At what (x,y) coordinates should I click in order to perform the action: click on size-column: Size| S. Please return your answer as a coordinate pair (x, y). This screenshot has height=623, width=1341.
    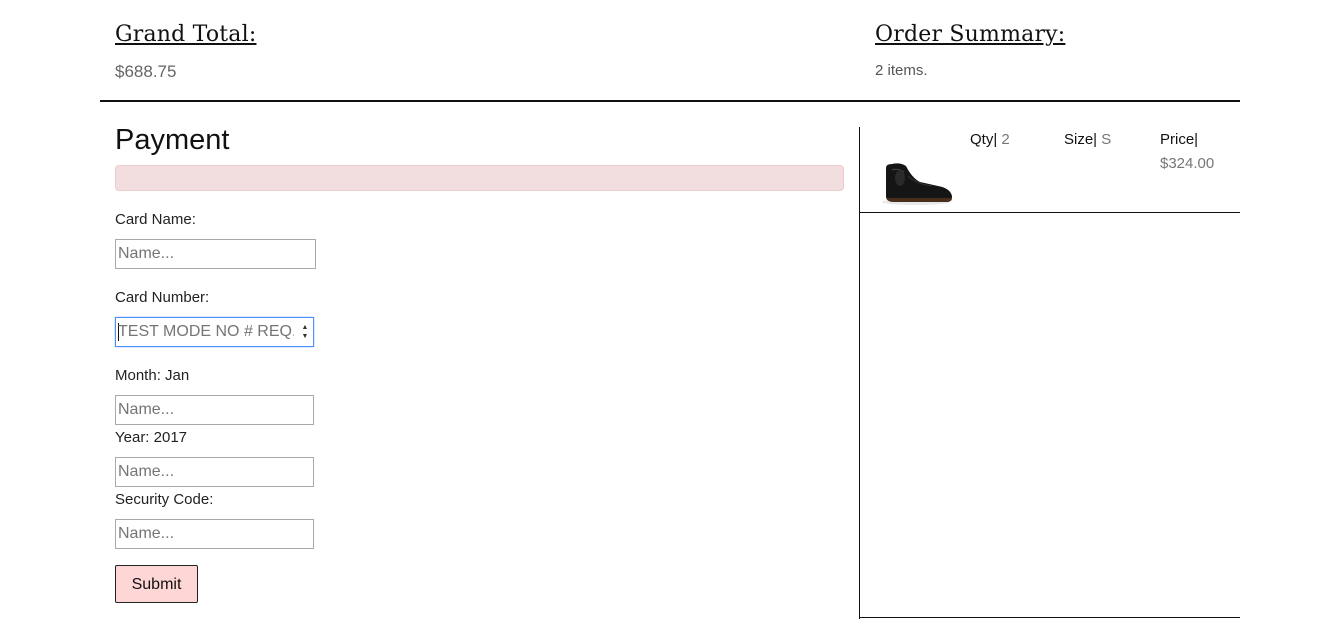
    Looking at the image, I should click on (1087, 139).